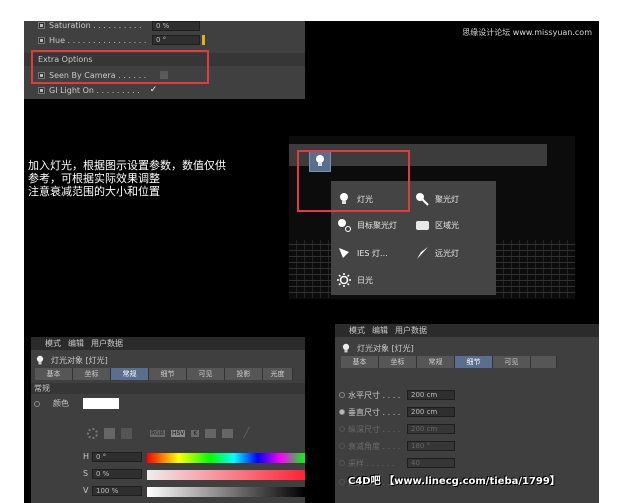 This screenshot has width=632, height=503. I want to click on area-light-icon, so click(422, 225).